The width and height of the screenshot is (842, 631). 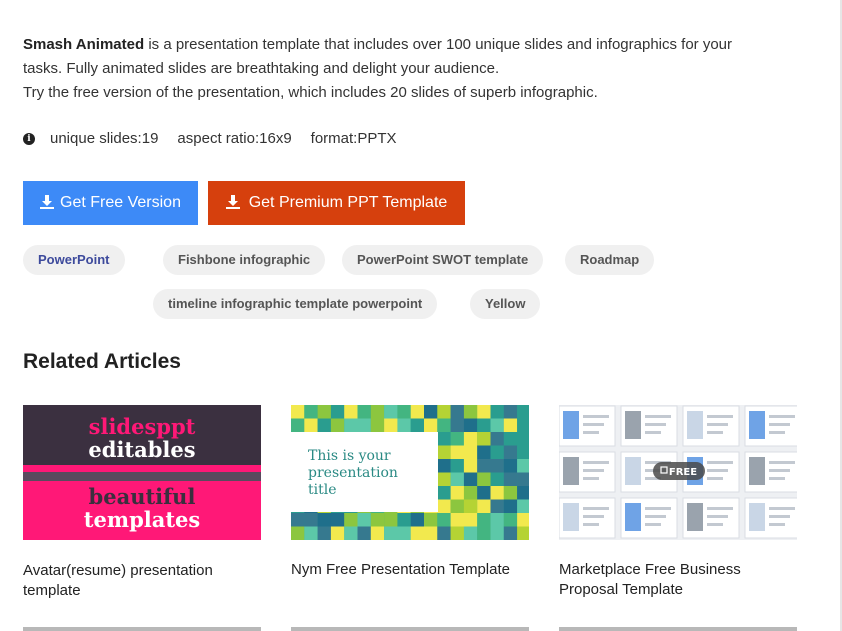 I want to click on thumb-text-beautiful: beautiful, so click(x=142, y=496).